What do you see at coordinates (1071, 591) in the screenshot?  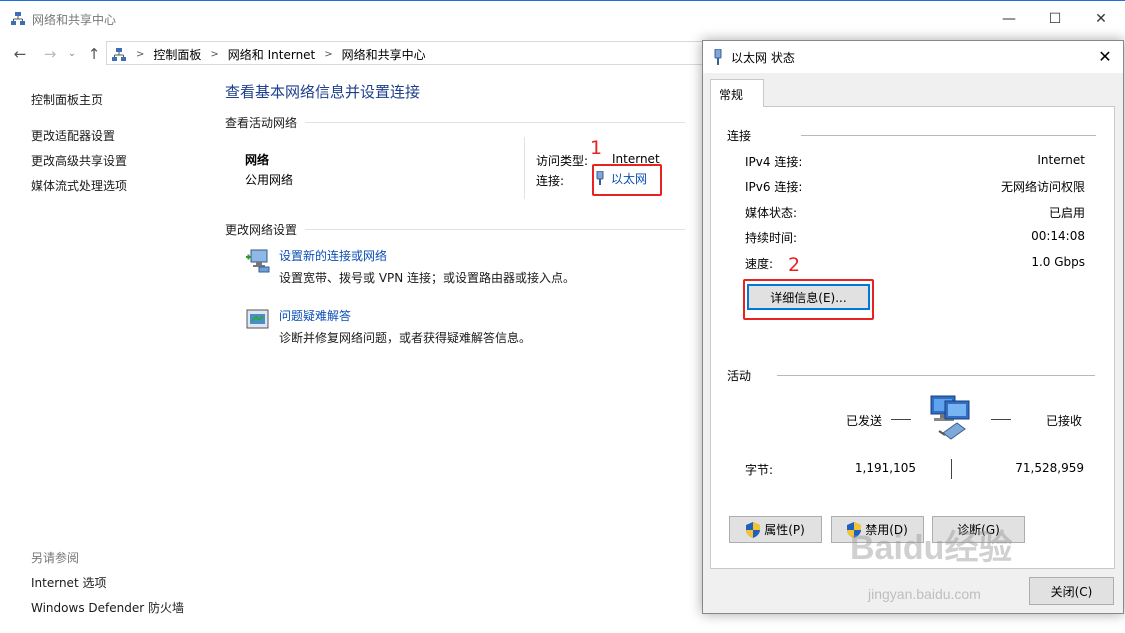 I see `close-dialog-button: 关闭(C)` at bounding box center [1071, 591].